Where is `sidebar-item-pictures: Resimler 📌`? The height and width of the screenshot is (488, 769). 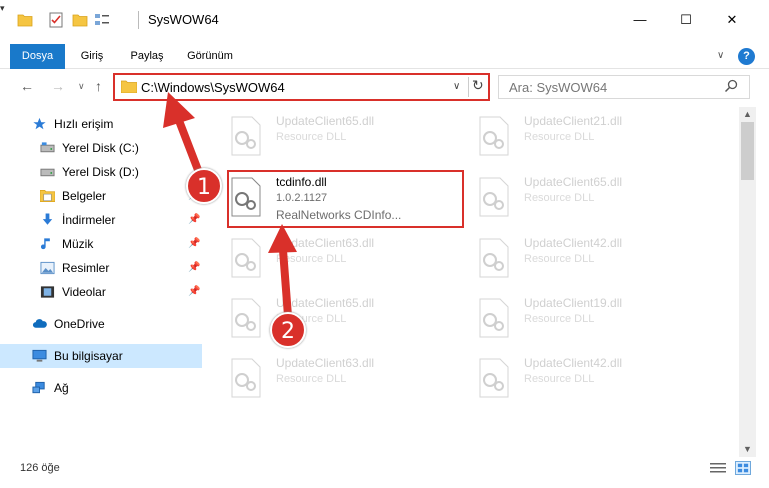 sidebar-item-pictures: Resimler 📌 is located at coordinates (101, 268).